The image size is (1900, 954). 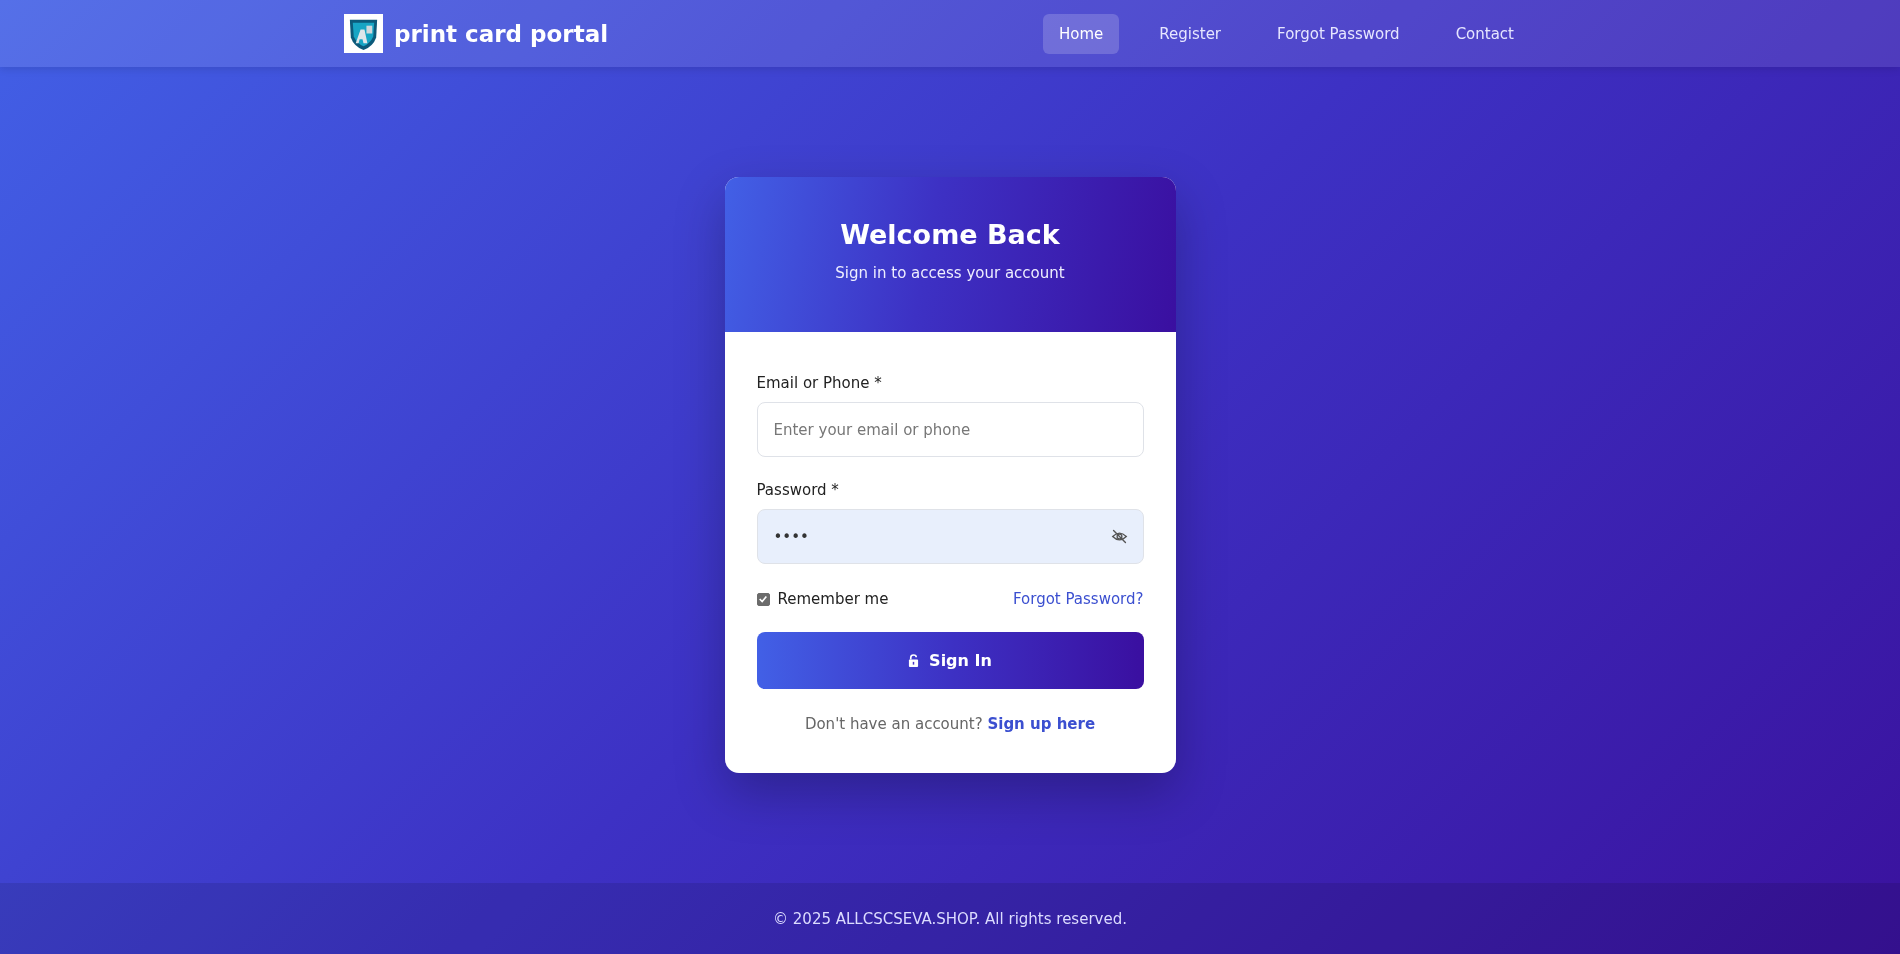 What do you see at coordinates (950, 429) in the screenshot?
I see `email-field: Enter your email or phone` at bounding box center [950, 429].